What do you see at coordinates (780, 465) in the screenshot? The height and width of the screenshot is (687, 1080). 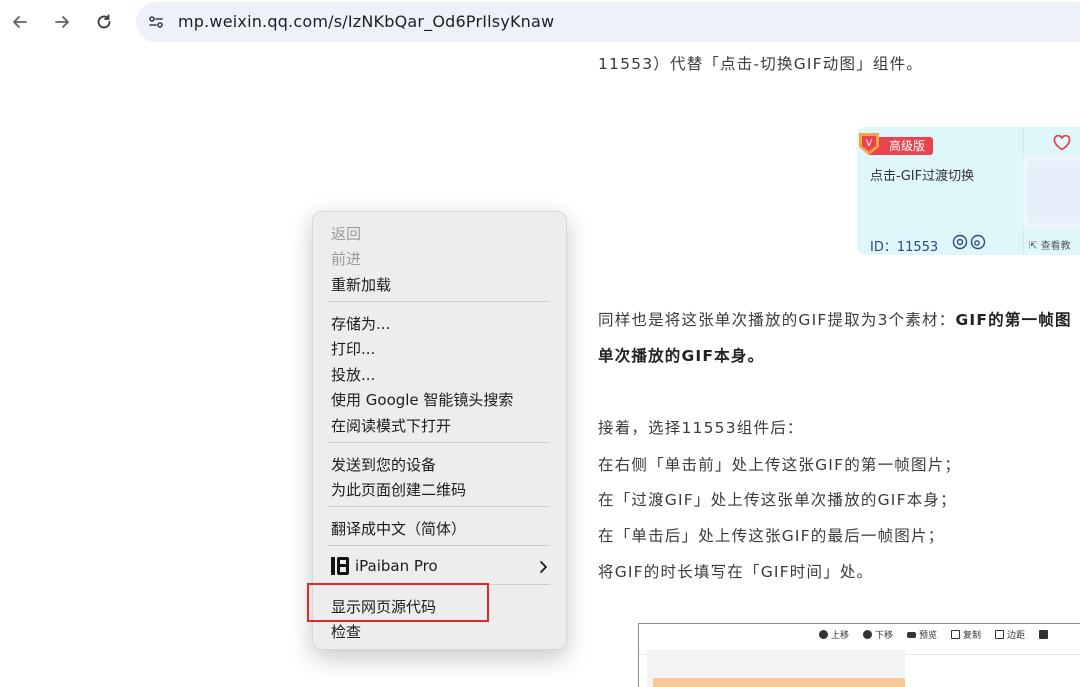 I see `article-step-1: 在右侧「单击前」处上传这张GIF的第一帧图片；` at bounding box center [780, 465].